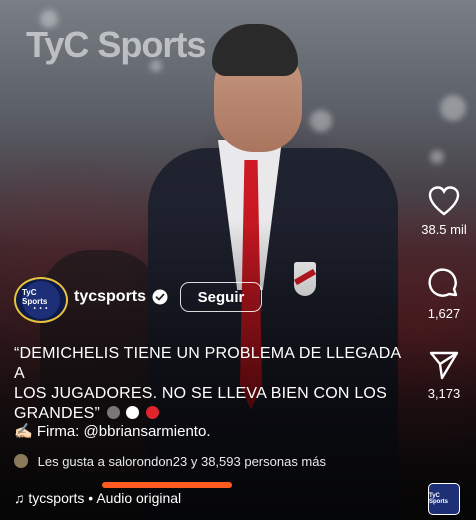  What do you see at coordinates (21, 461) in the screenshot?
I see `liker-avatar-icon` at bounding box center [21, 461].